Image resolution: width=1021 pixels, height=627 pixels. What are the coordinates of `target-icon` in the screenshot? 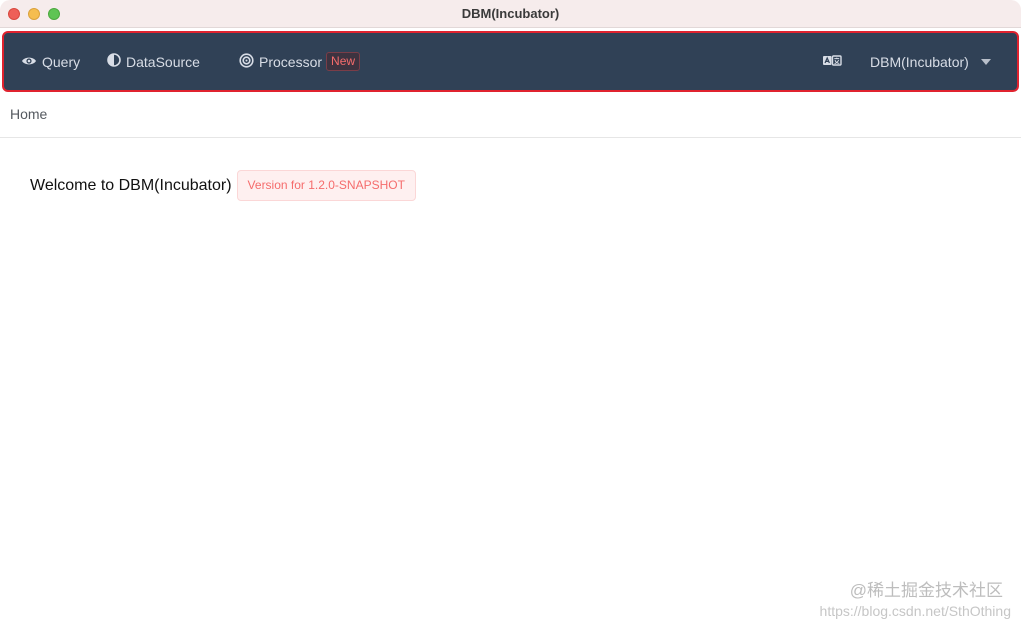 It's located at (246, 61).